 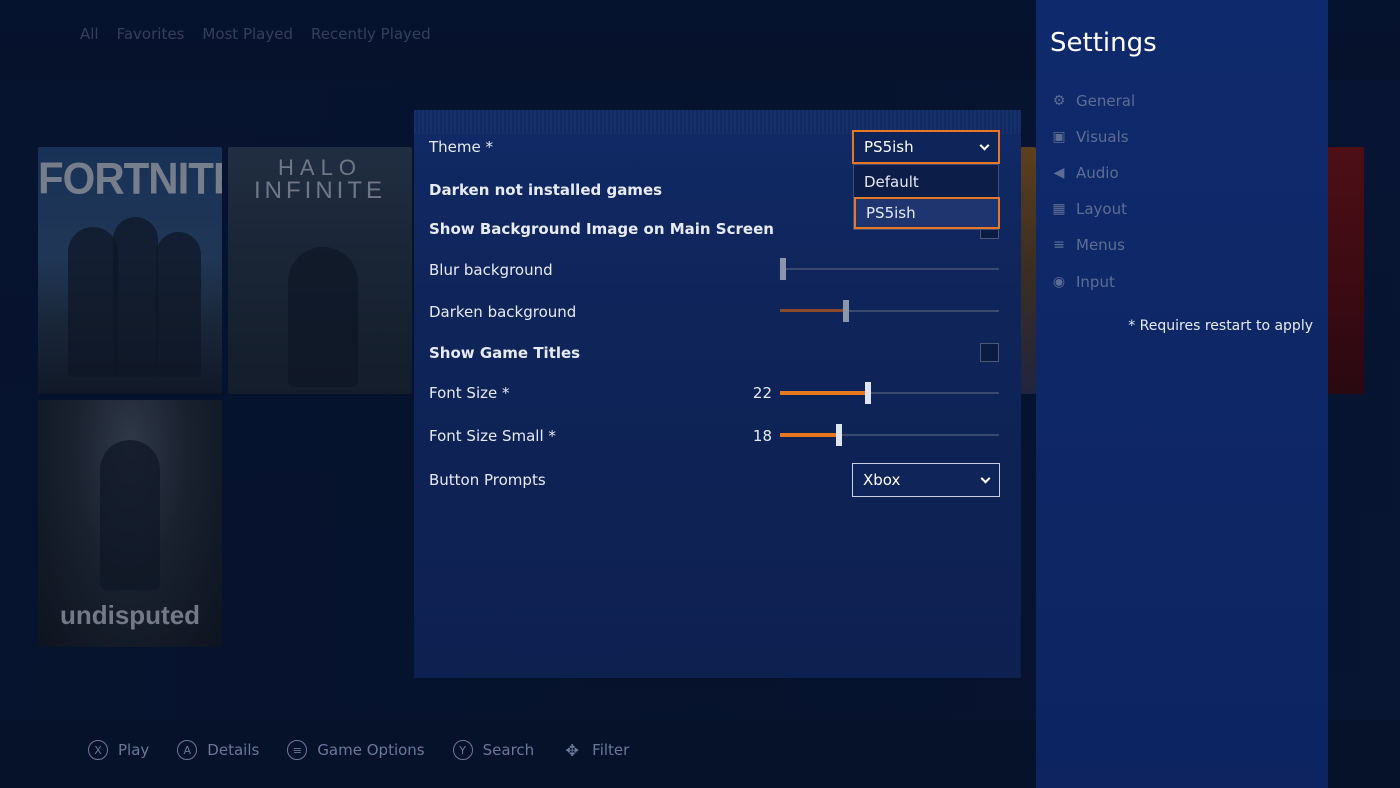 What do you see at coordinates (611, 750) in the screenshot?
I see `prompt-label: Filter` at bounding box center [611, 750].